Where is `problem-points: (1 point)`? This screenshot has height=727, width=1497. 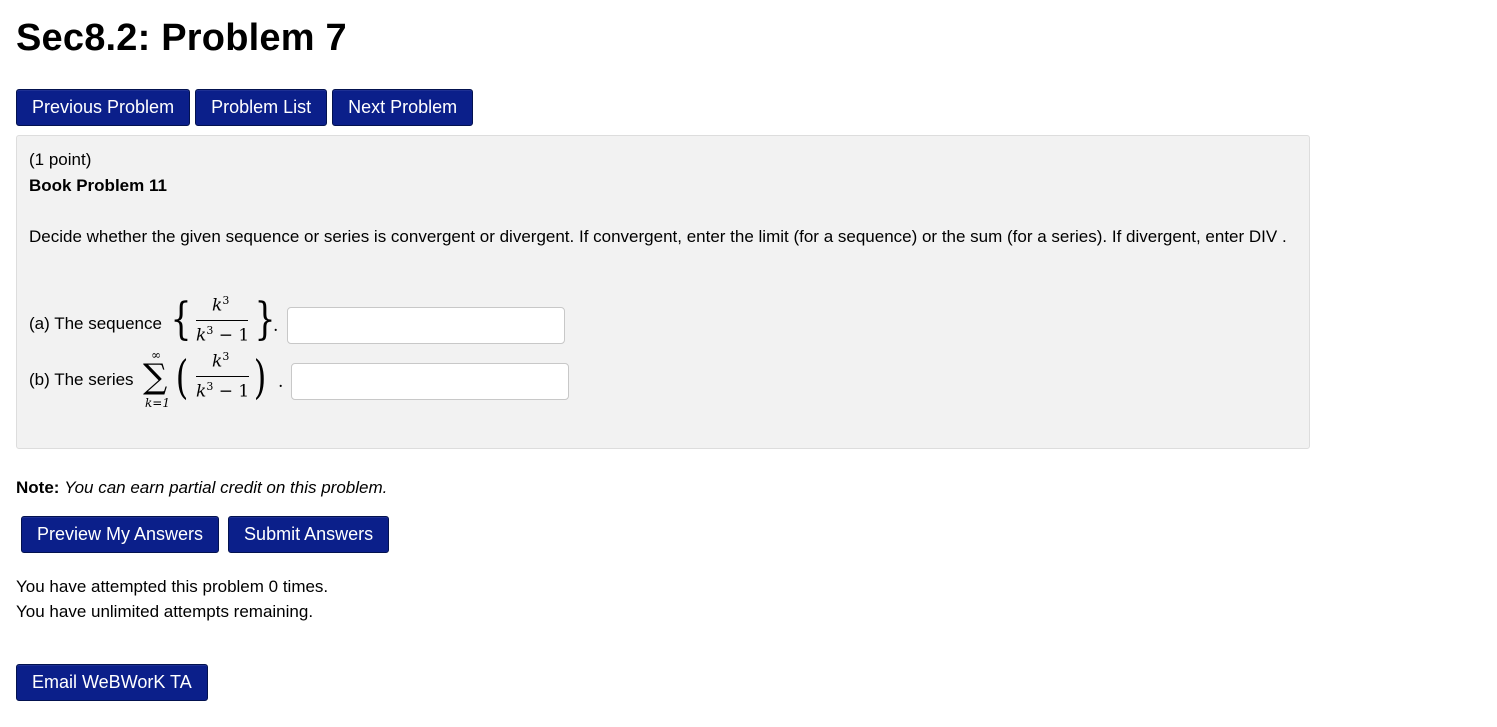
problem-points: (1 point) is located at coordinates (60, 159).